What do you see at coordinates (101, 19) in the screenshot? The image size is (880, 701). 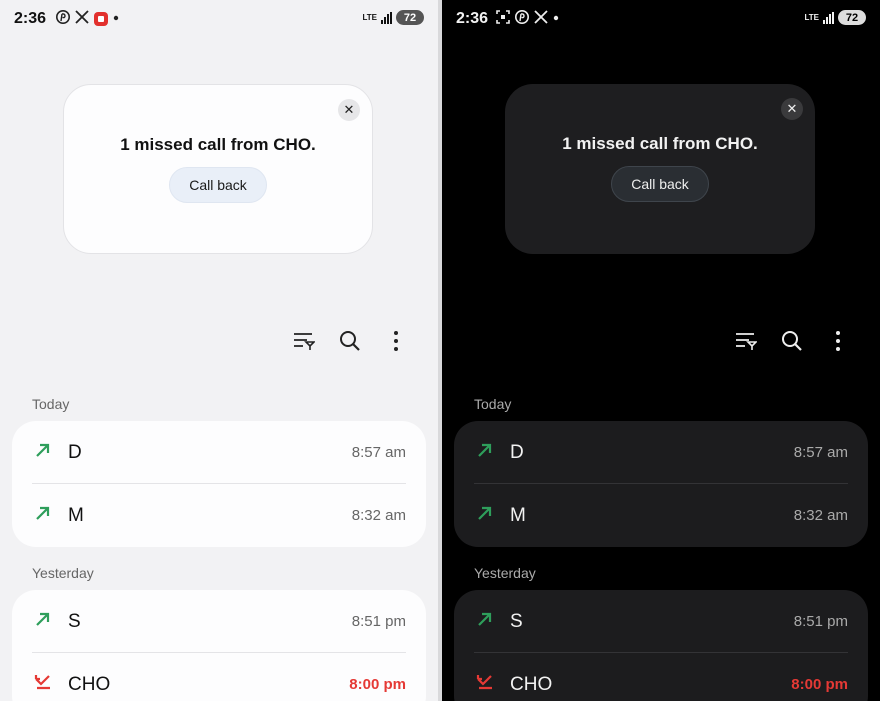 I see `app-notification-icon` at bounding box center [101, 19].